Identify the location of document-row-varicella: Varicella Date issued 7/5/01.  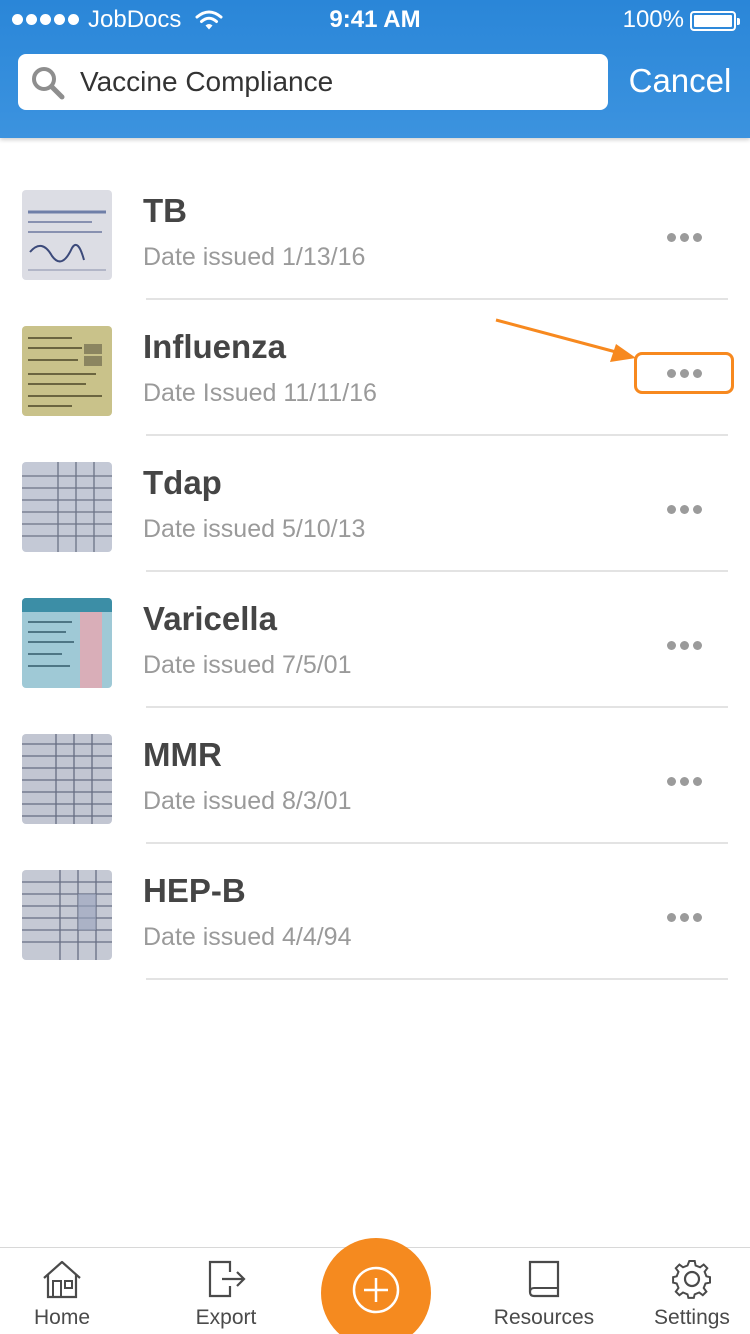
(375, 648).